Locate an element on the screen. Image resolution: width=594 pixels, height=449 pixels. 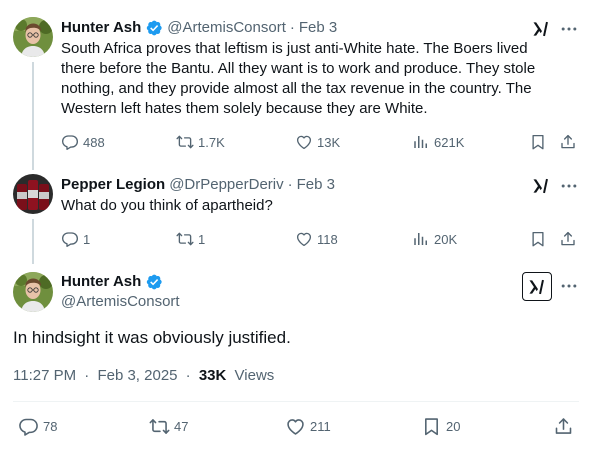
views-button: 20K is located at coordinates (434, 239).